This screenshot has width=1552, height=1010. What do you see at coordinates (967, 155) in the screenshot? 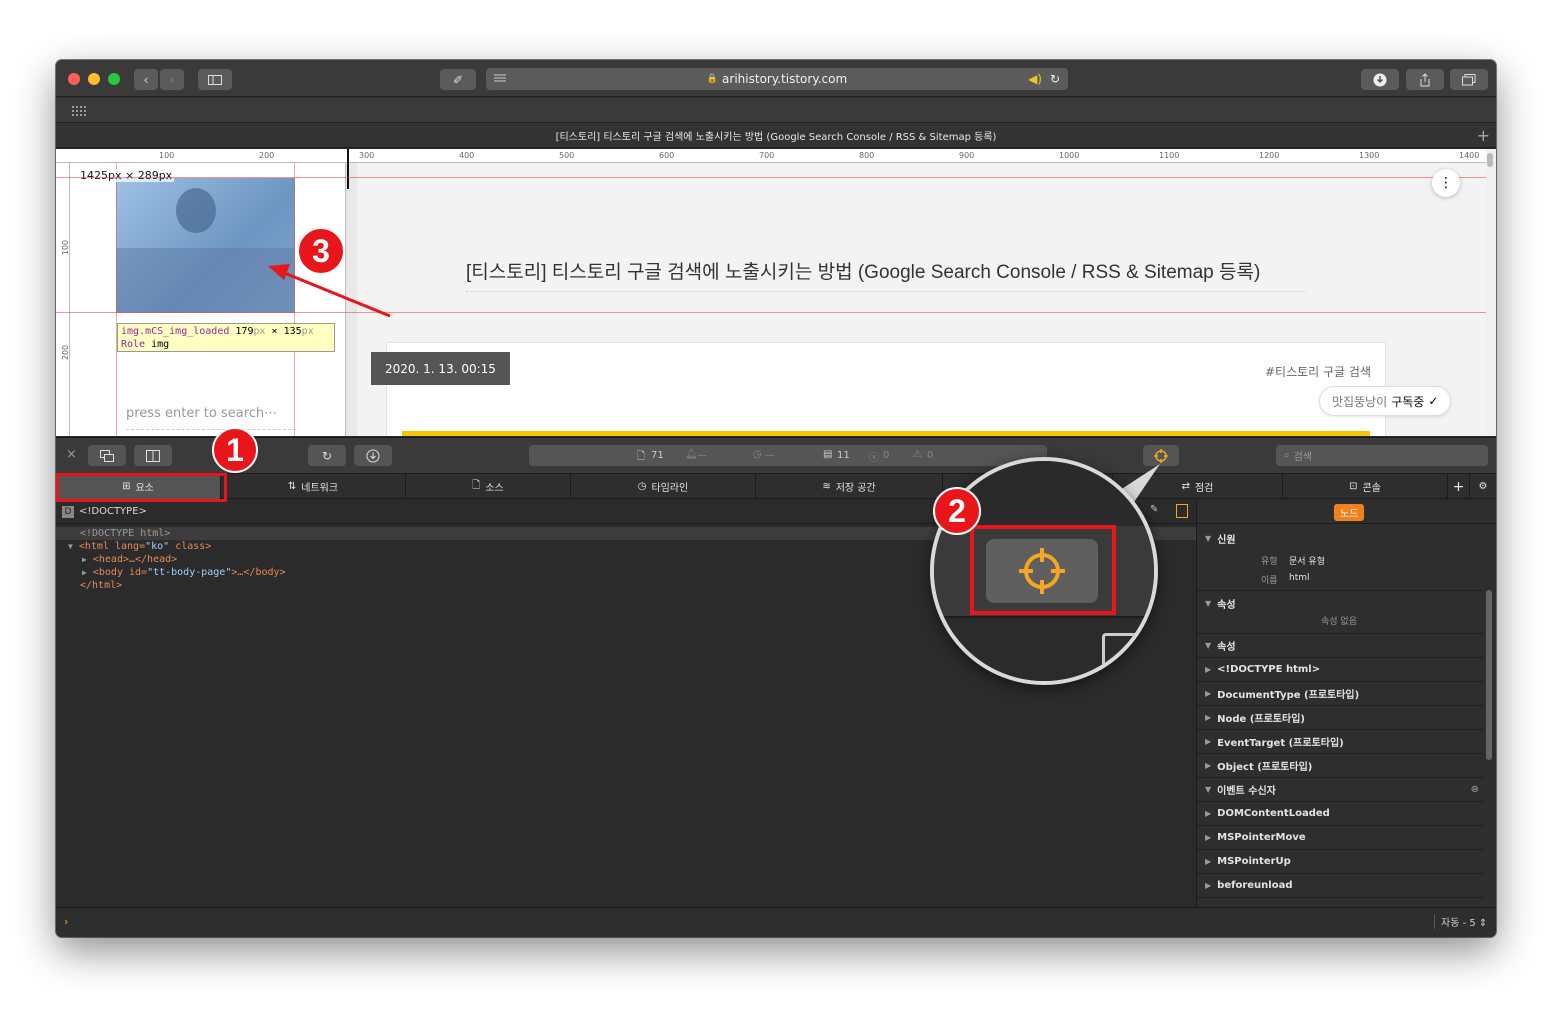
I see `ruler-label: 900` at bounding box center [967, 155].